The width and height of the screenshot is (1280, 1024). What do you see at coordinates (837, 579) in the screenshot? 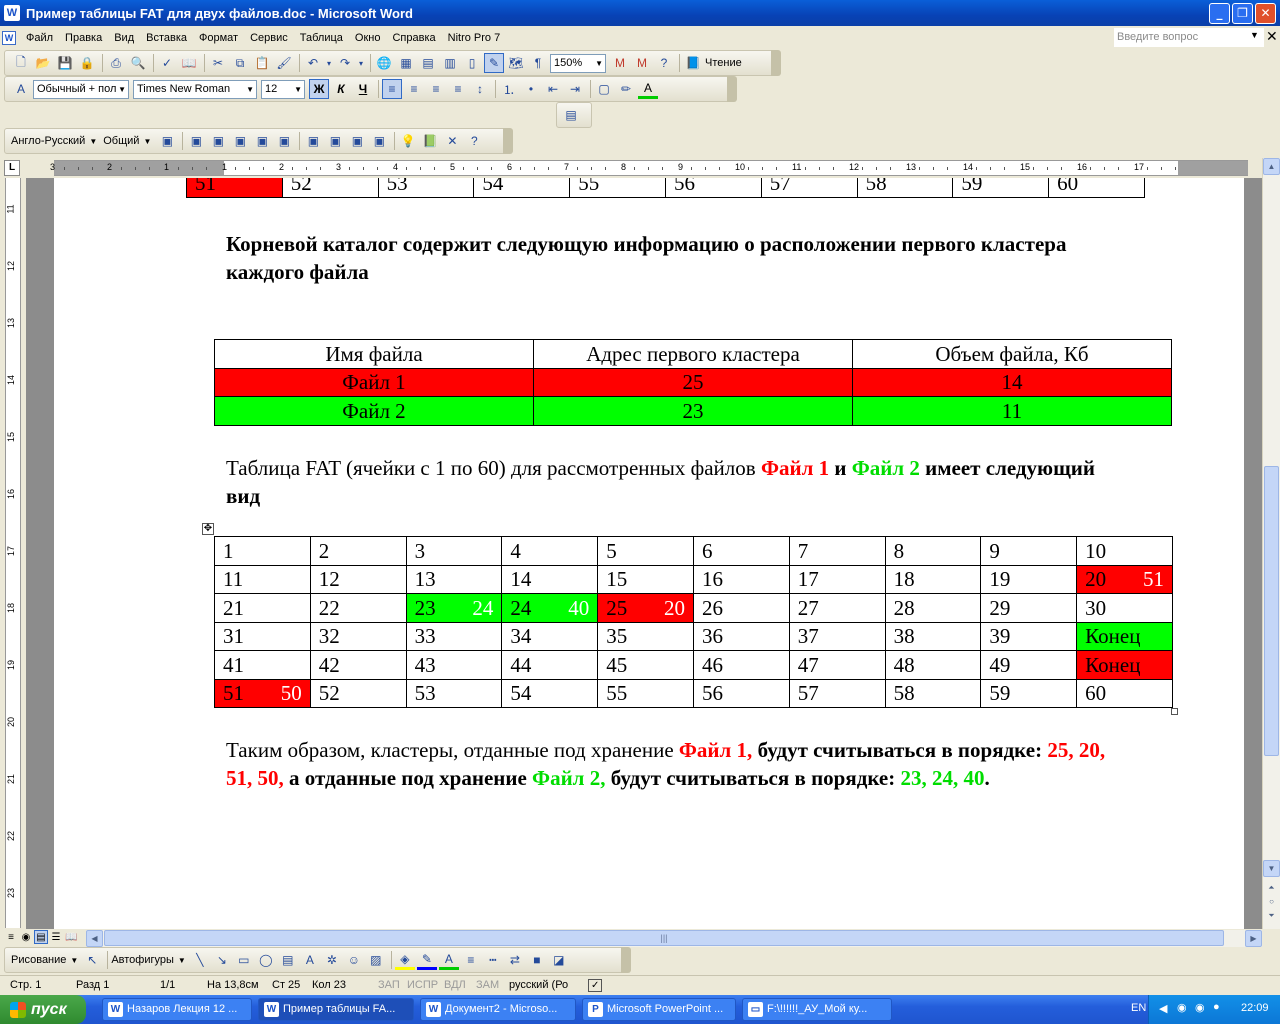
I see `fat-cell: 17` at bounding box center [837, 579].